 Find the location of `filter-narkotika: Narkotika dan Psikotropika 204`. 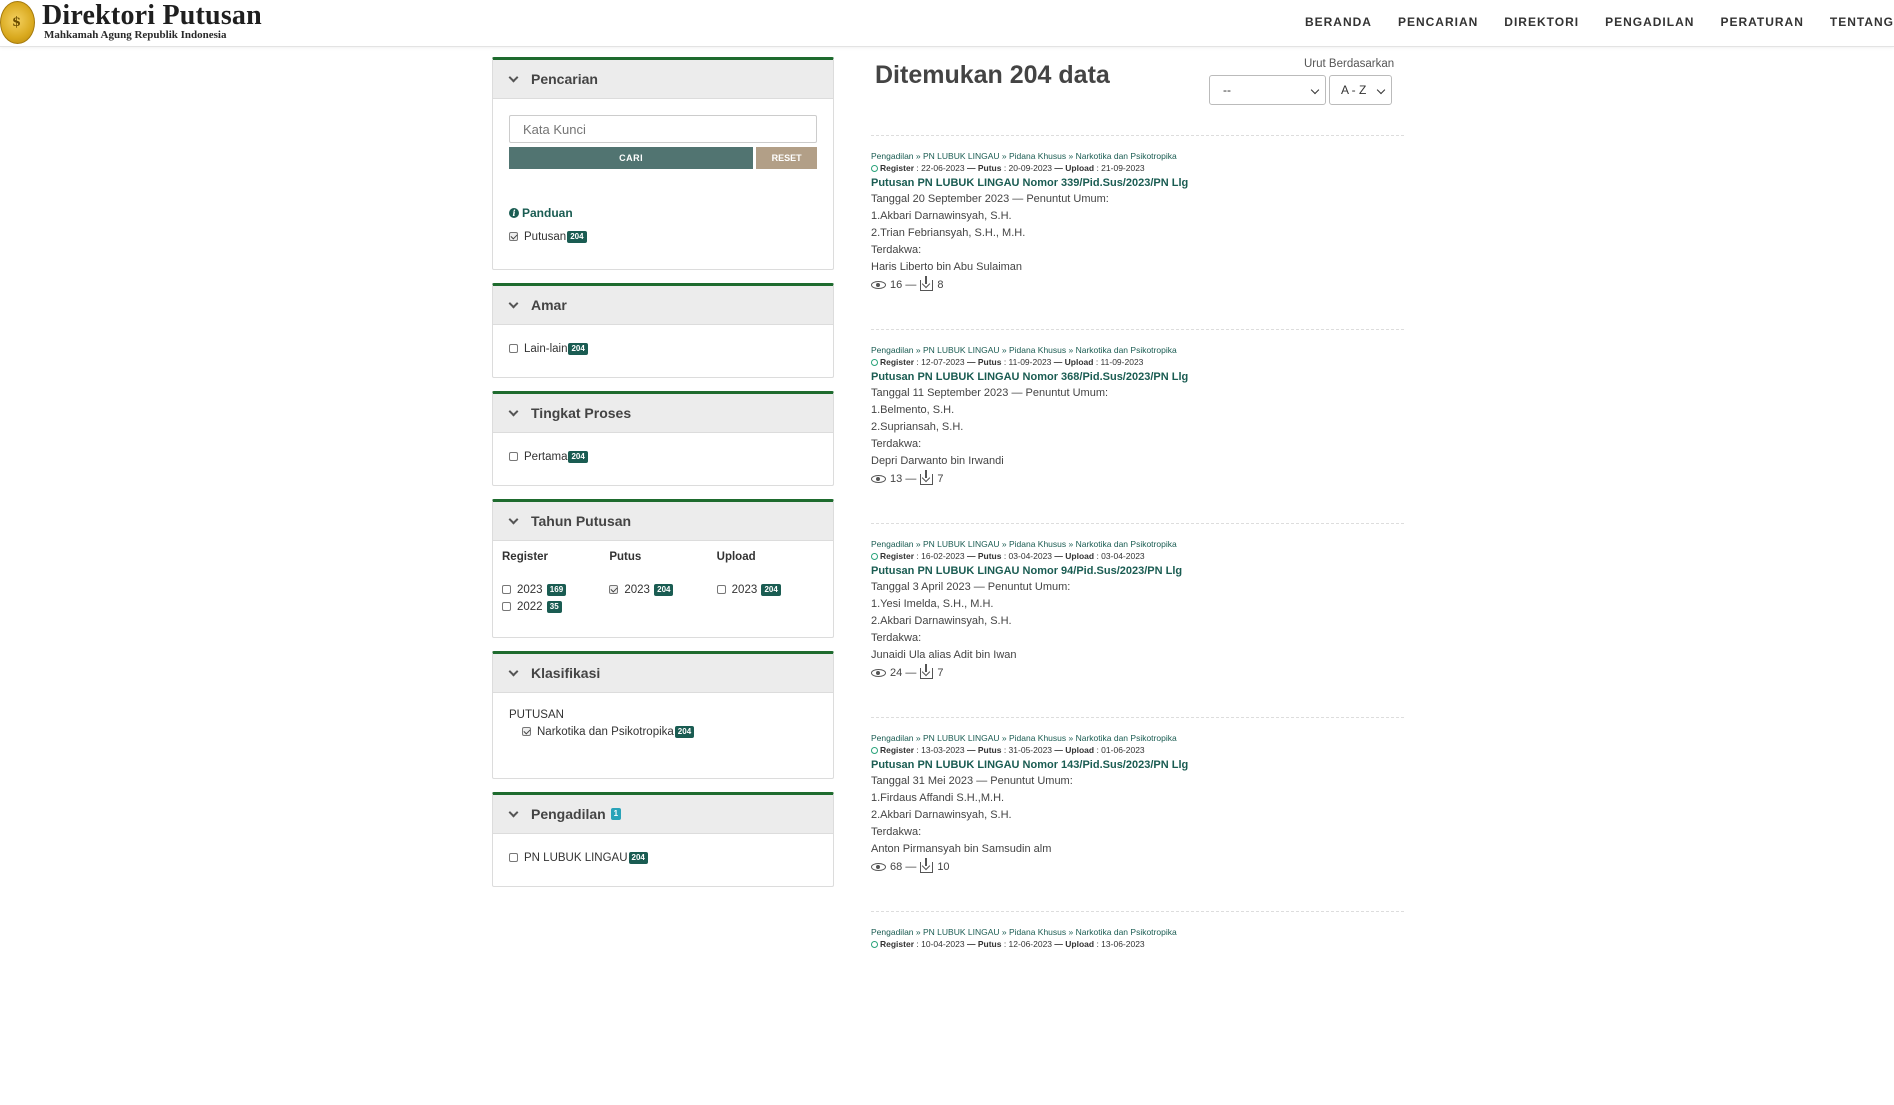

filter-narkotika: Narkotika dan Psikotropika 204 is located at coordinates (663, 732).